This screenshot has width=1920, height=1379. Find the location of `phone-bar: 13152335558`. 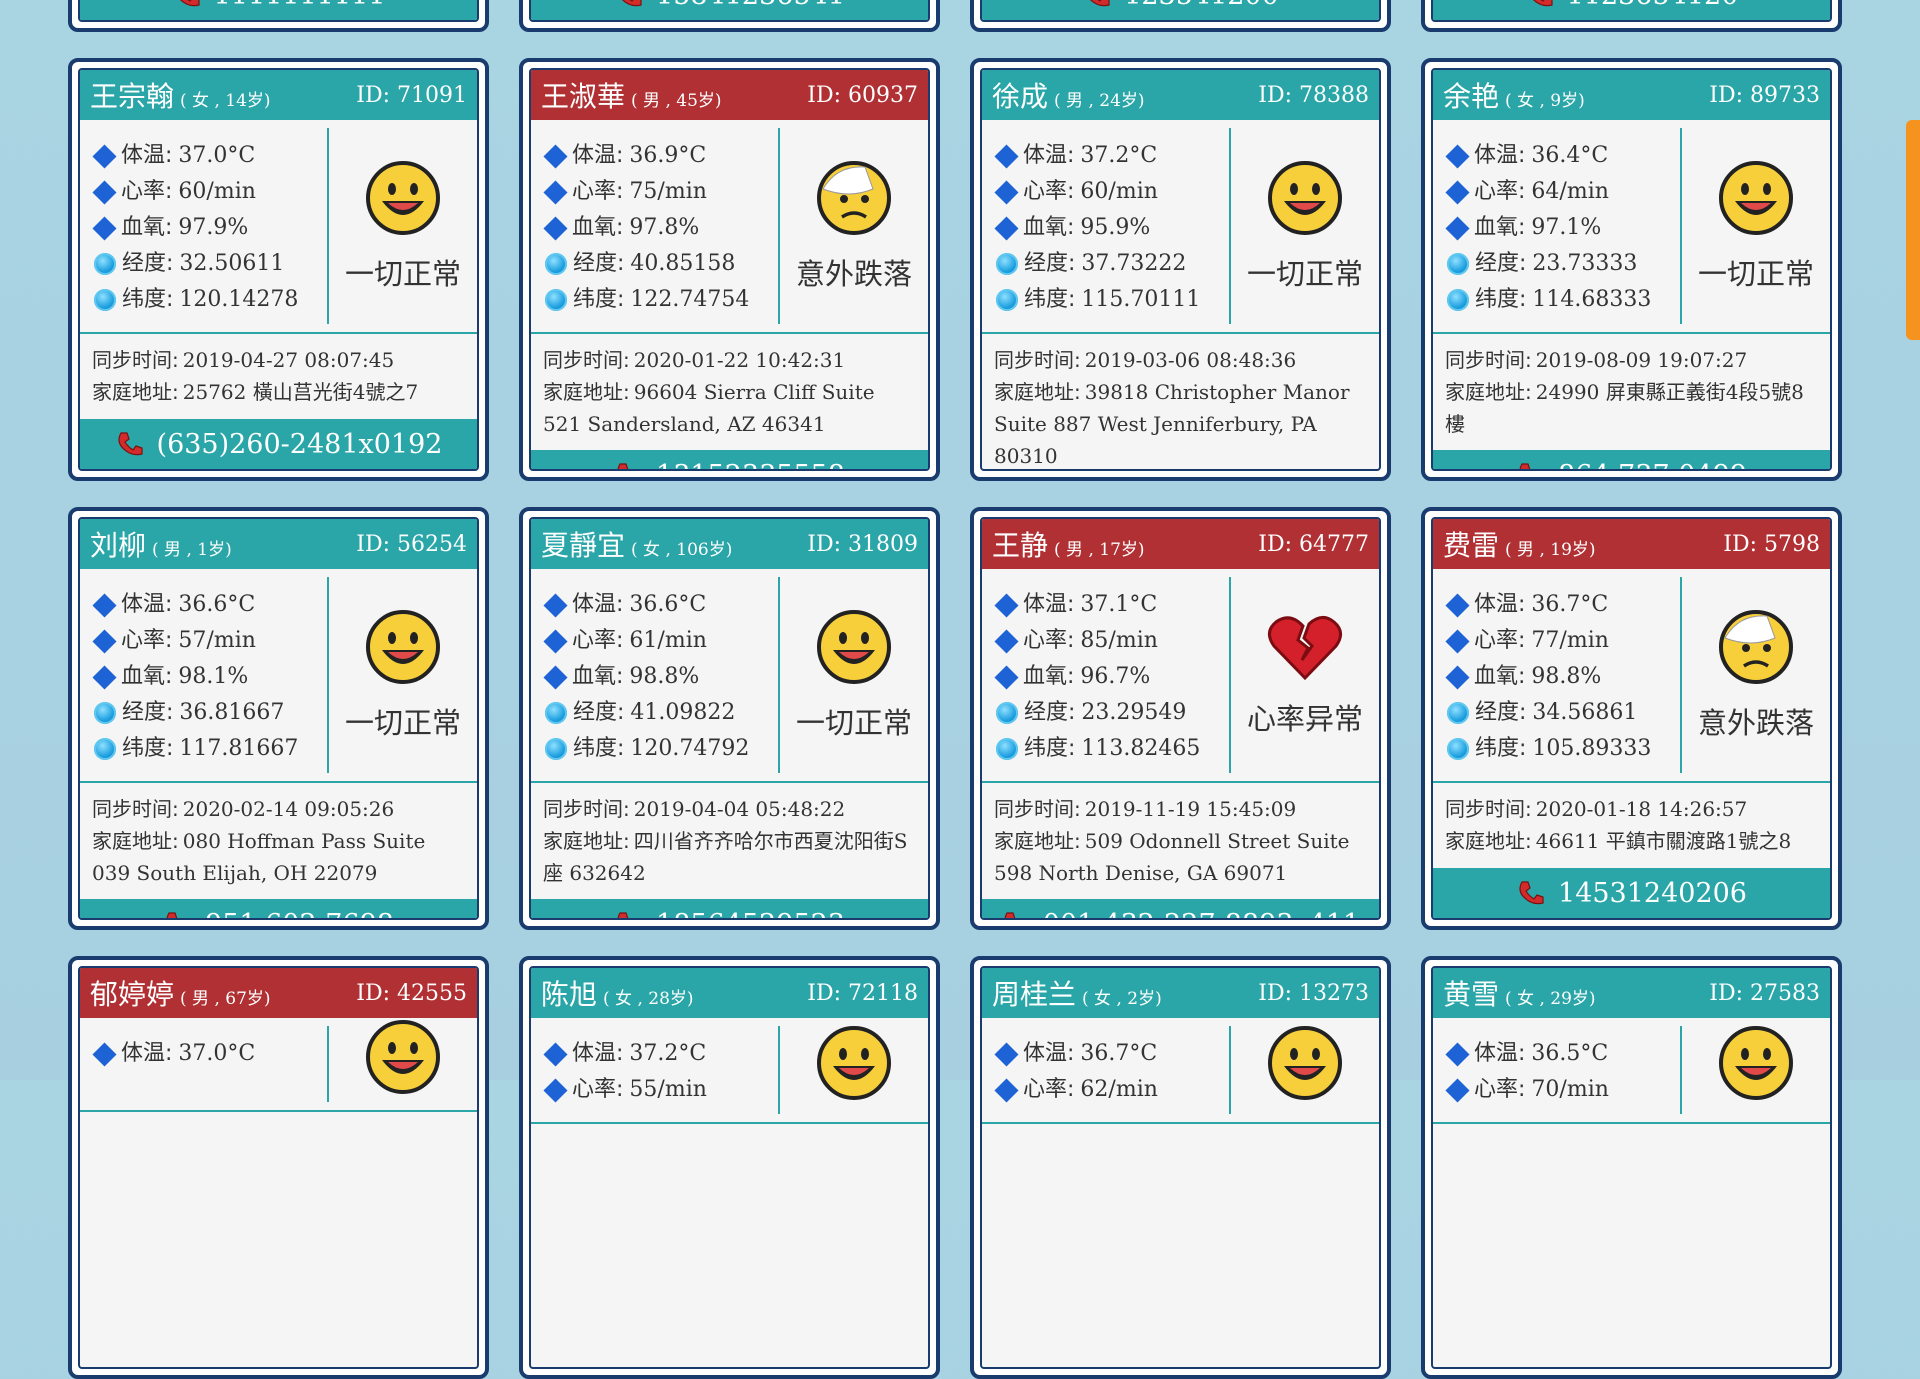

phone-bar: 13152335558 is located at coordinates (729, 459).